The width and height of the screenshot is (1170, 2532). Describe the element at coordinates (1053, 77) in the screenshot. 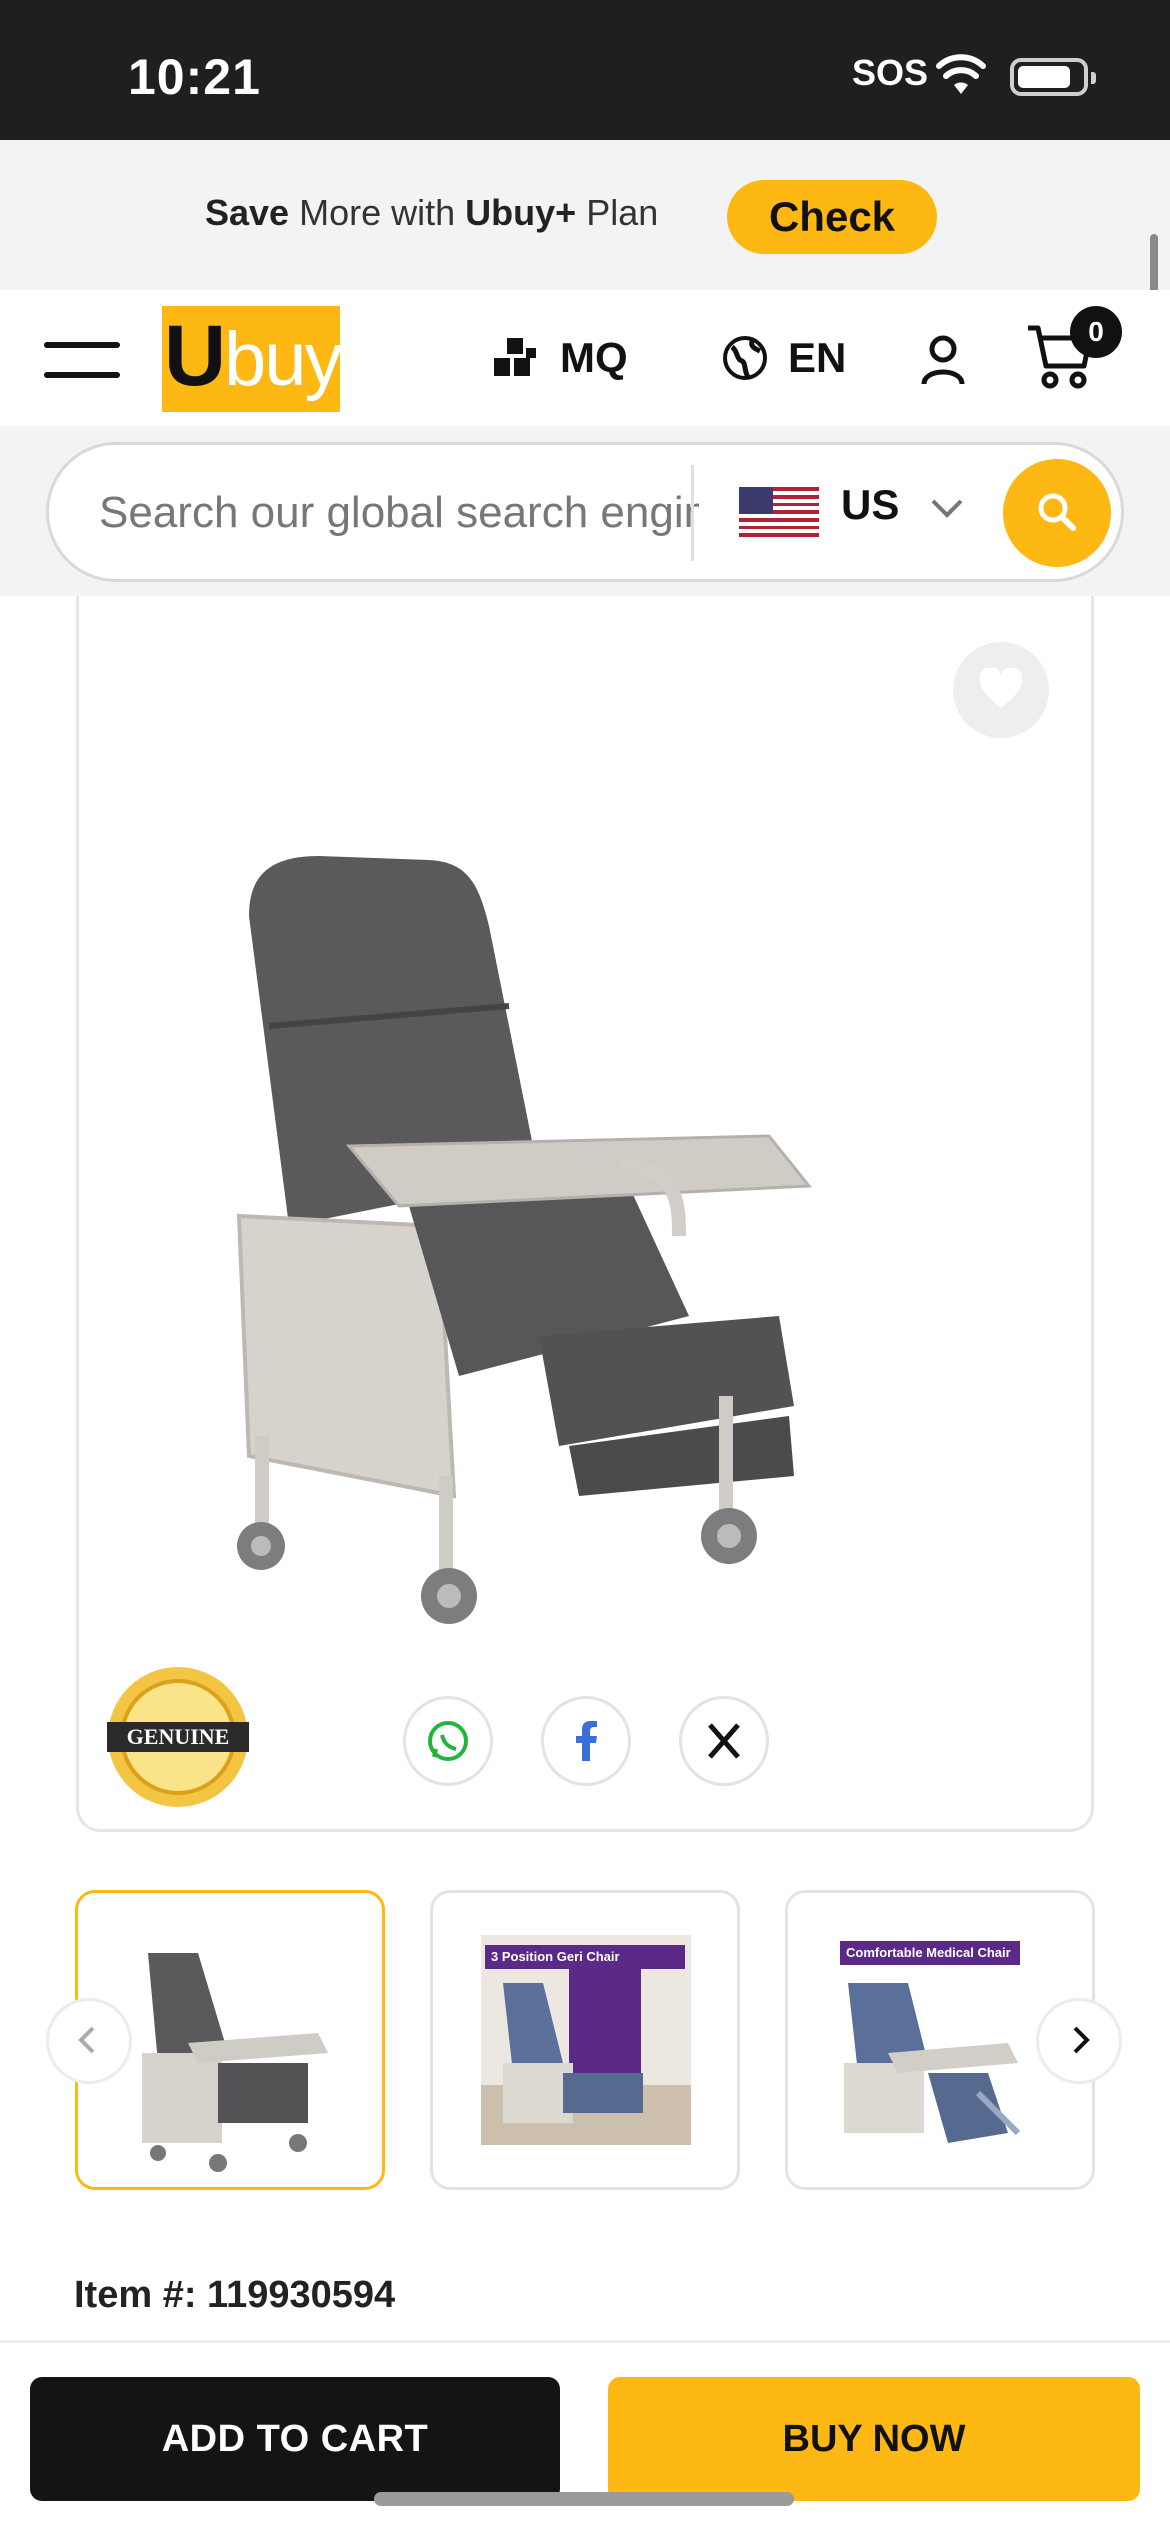

I see `battery-icon` at that location.